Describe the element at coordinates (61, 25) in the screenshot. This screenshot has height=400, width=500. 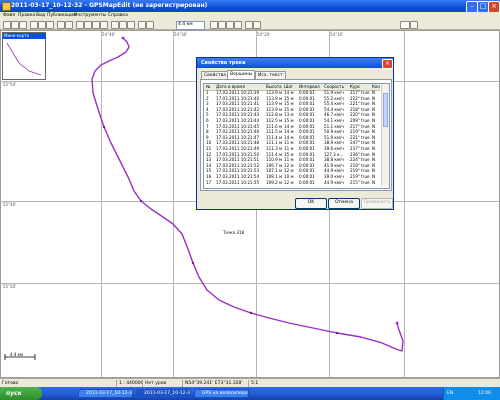
I see `undo-icon` at that location.